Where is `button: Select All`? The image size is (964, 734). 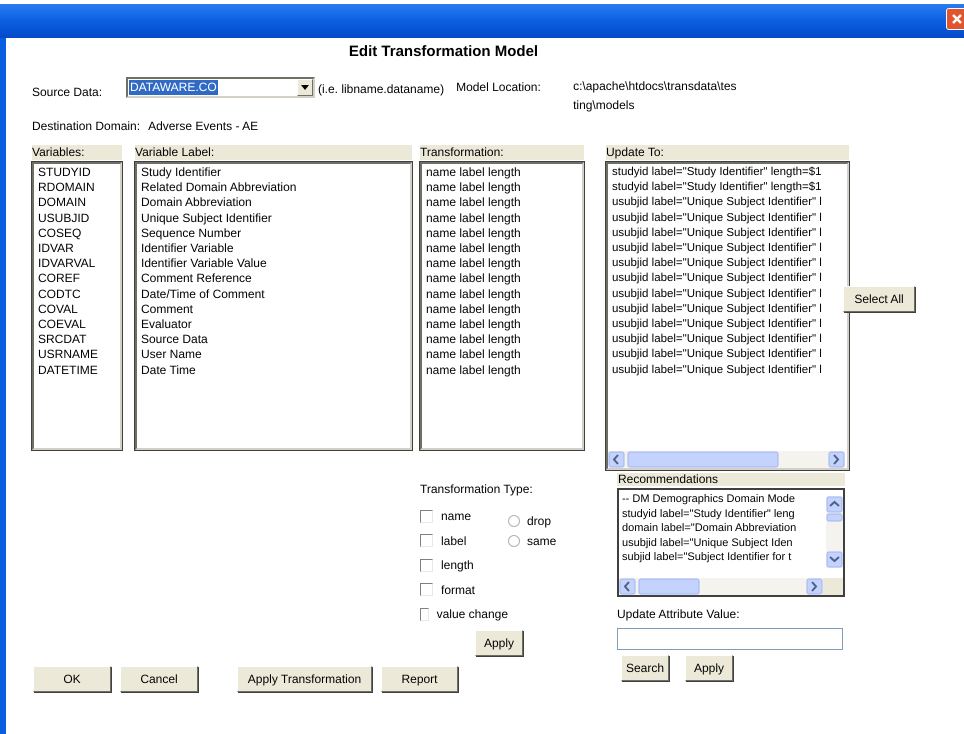 button: Select All is located at coordinates (879, 299).